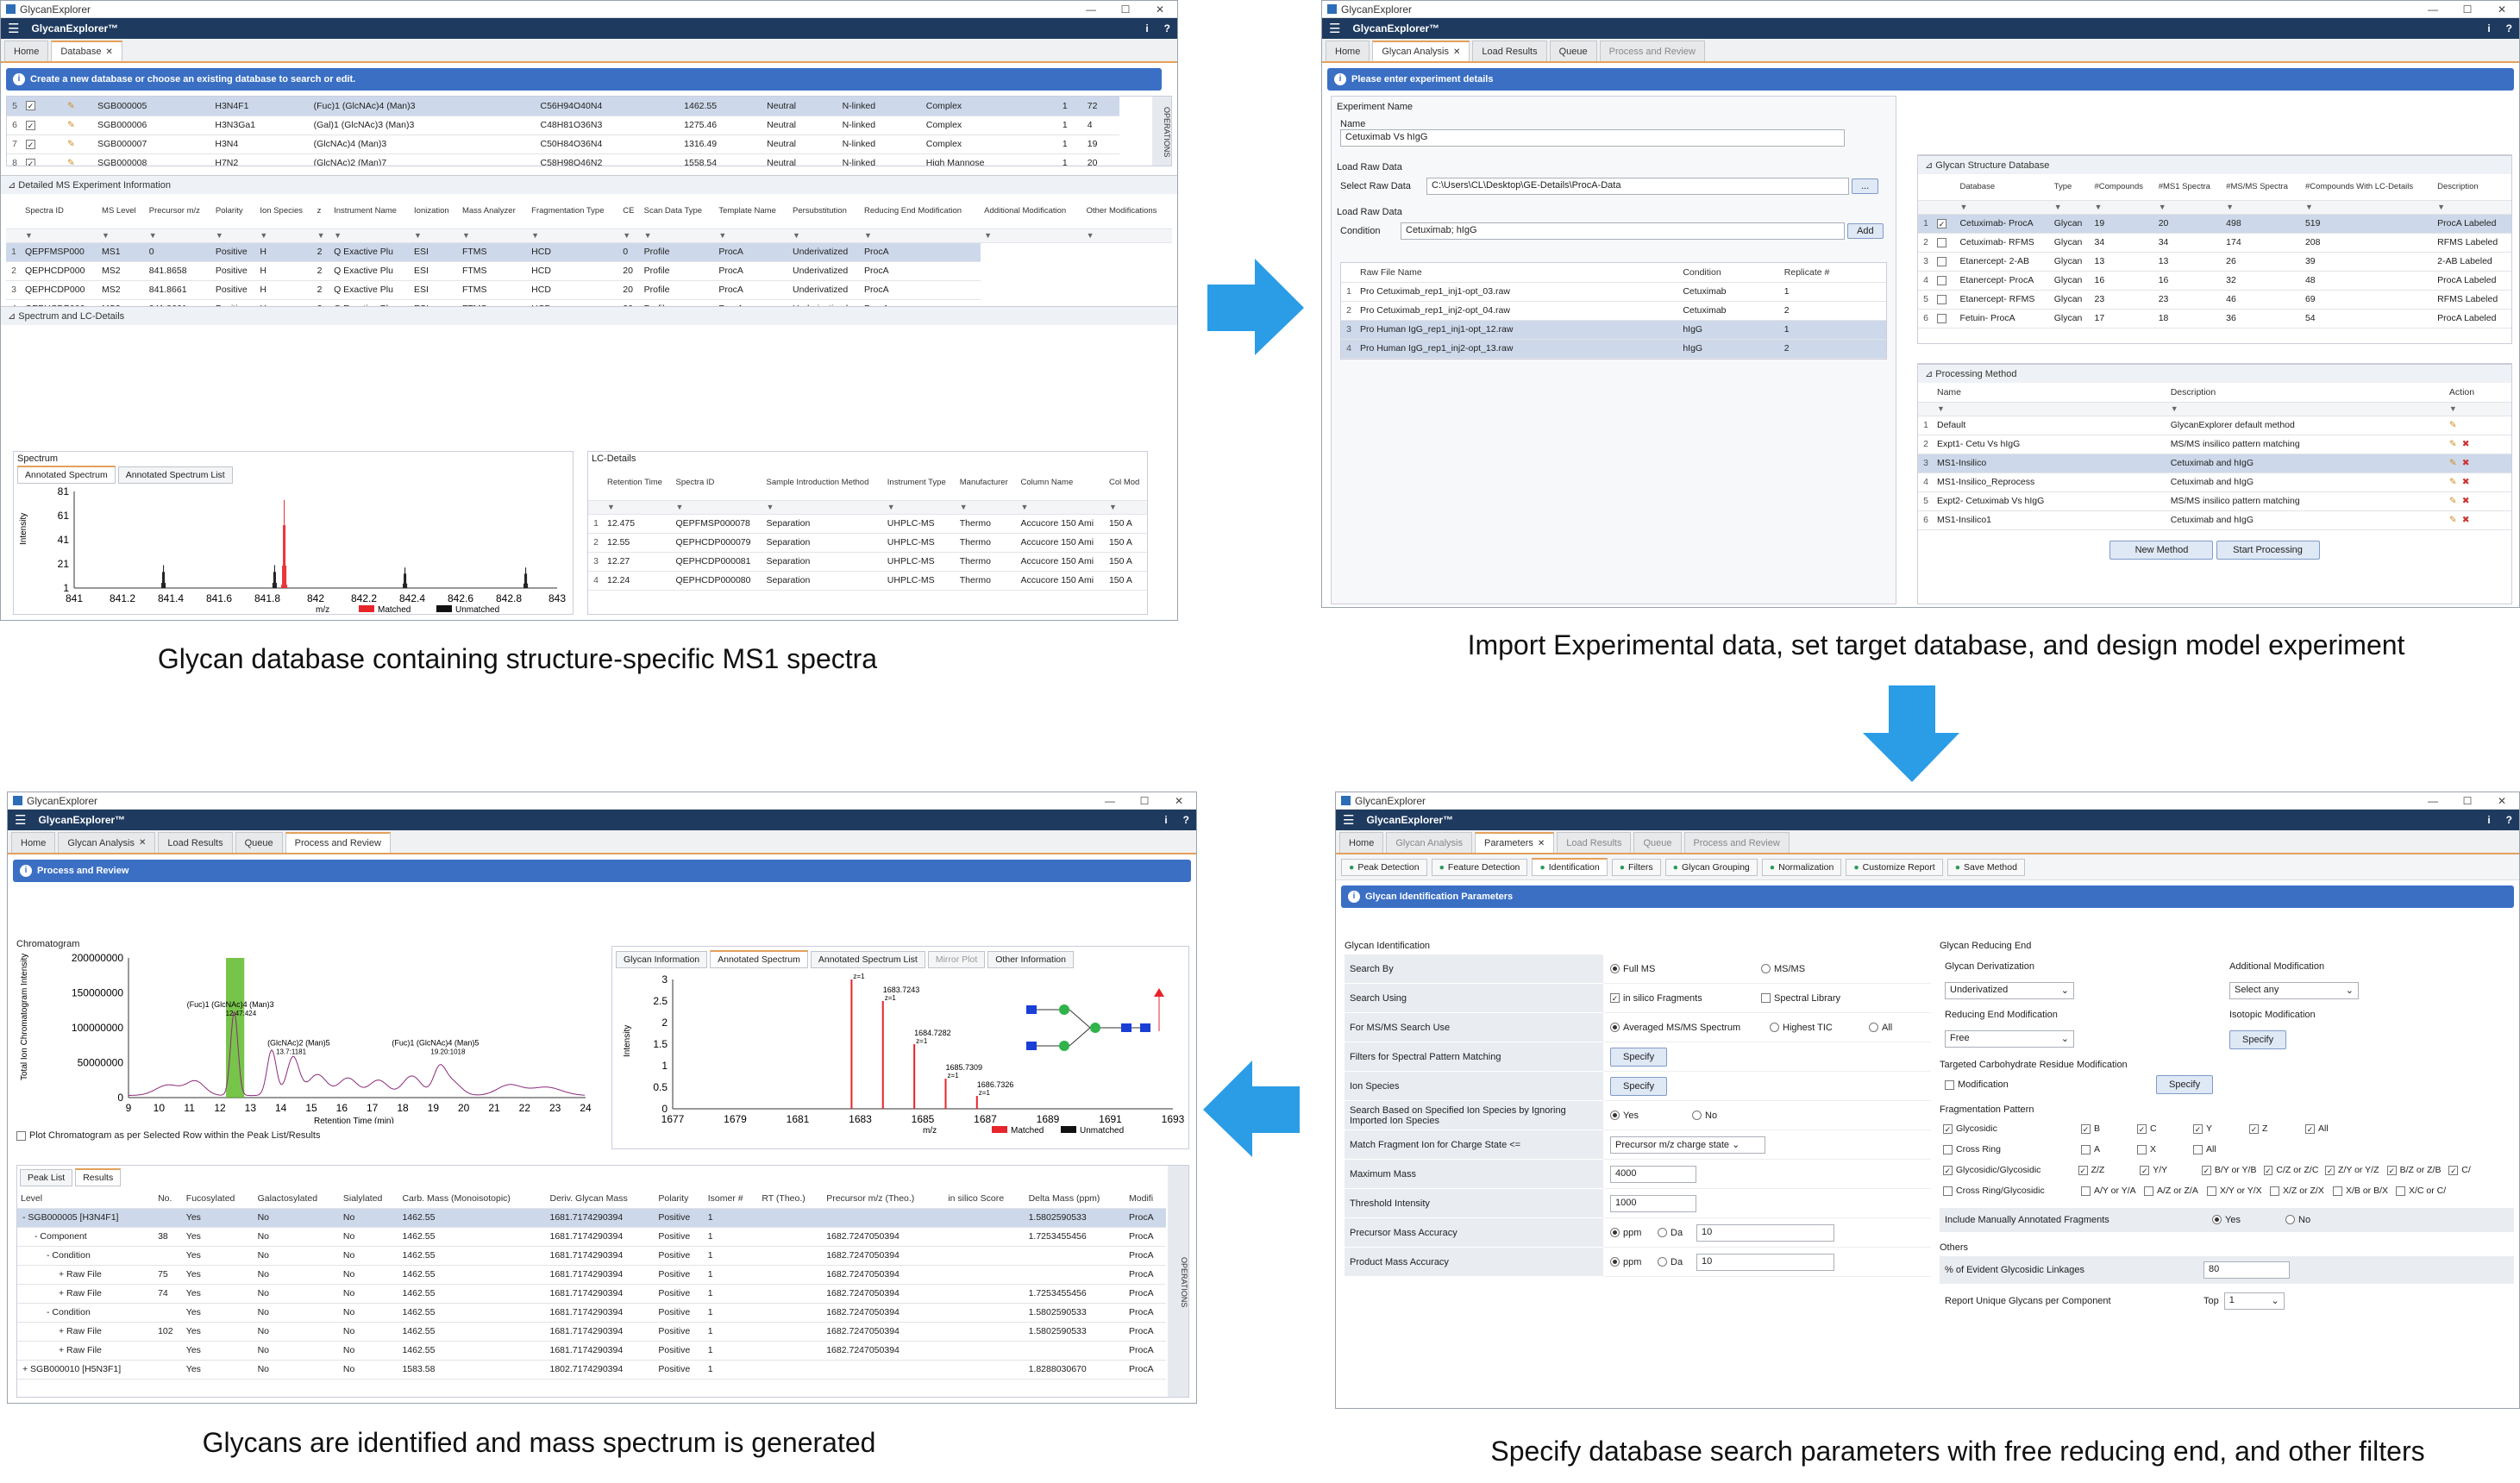 This screenshot has width=2520, height=1483. Describe the element at coordinates (2502, 9) in the screenshot. I see `close-button: ✕` at that location.